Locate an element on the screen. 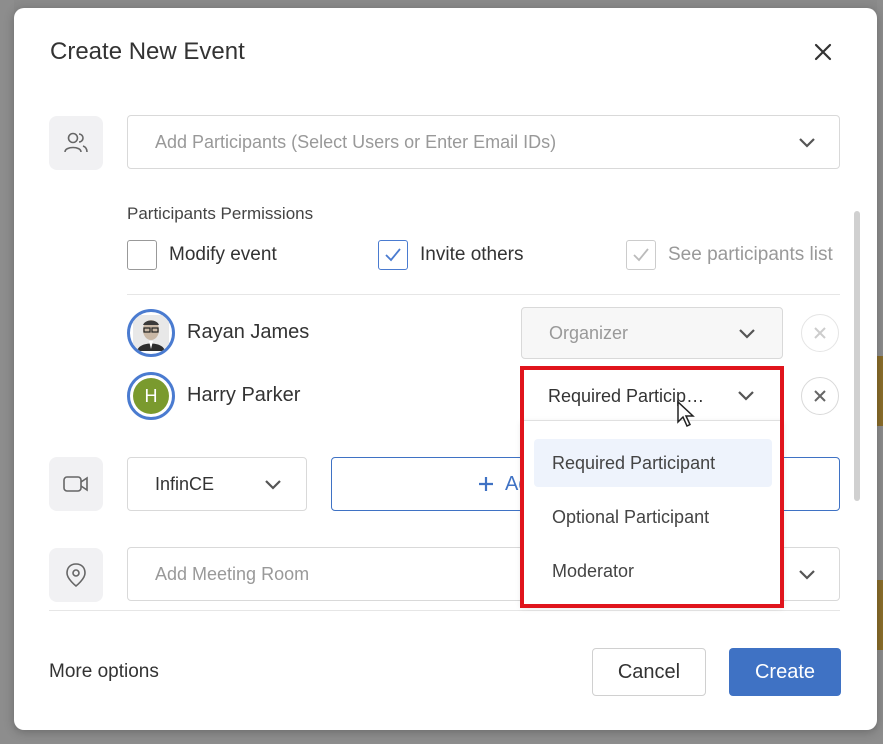  cancel-button: Cancel is located at coordinates (649, 672).